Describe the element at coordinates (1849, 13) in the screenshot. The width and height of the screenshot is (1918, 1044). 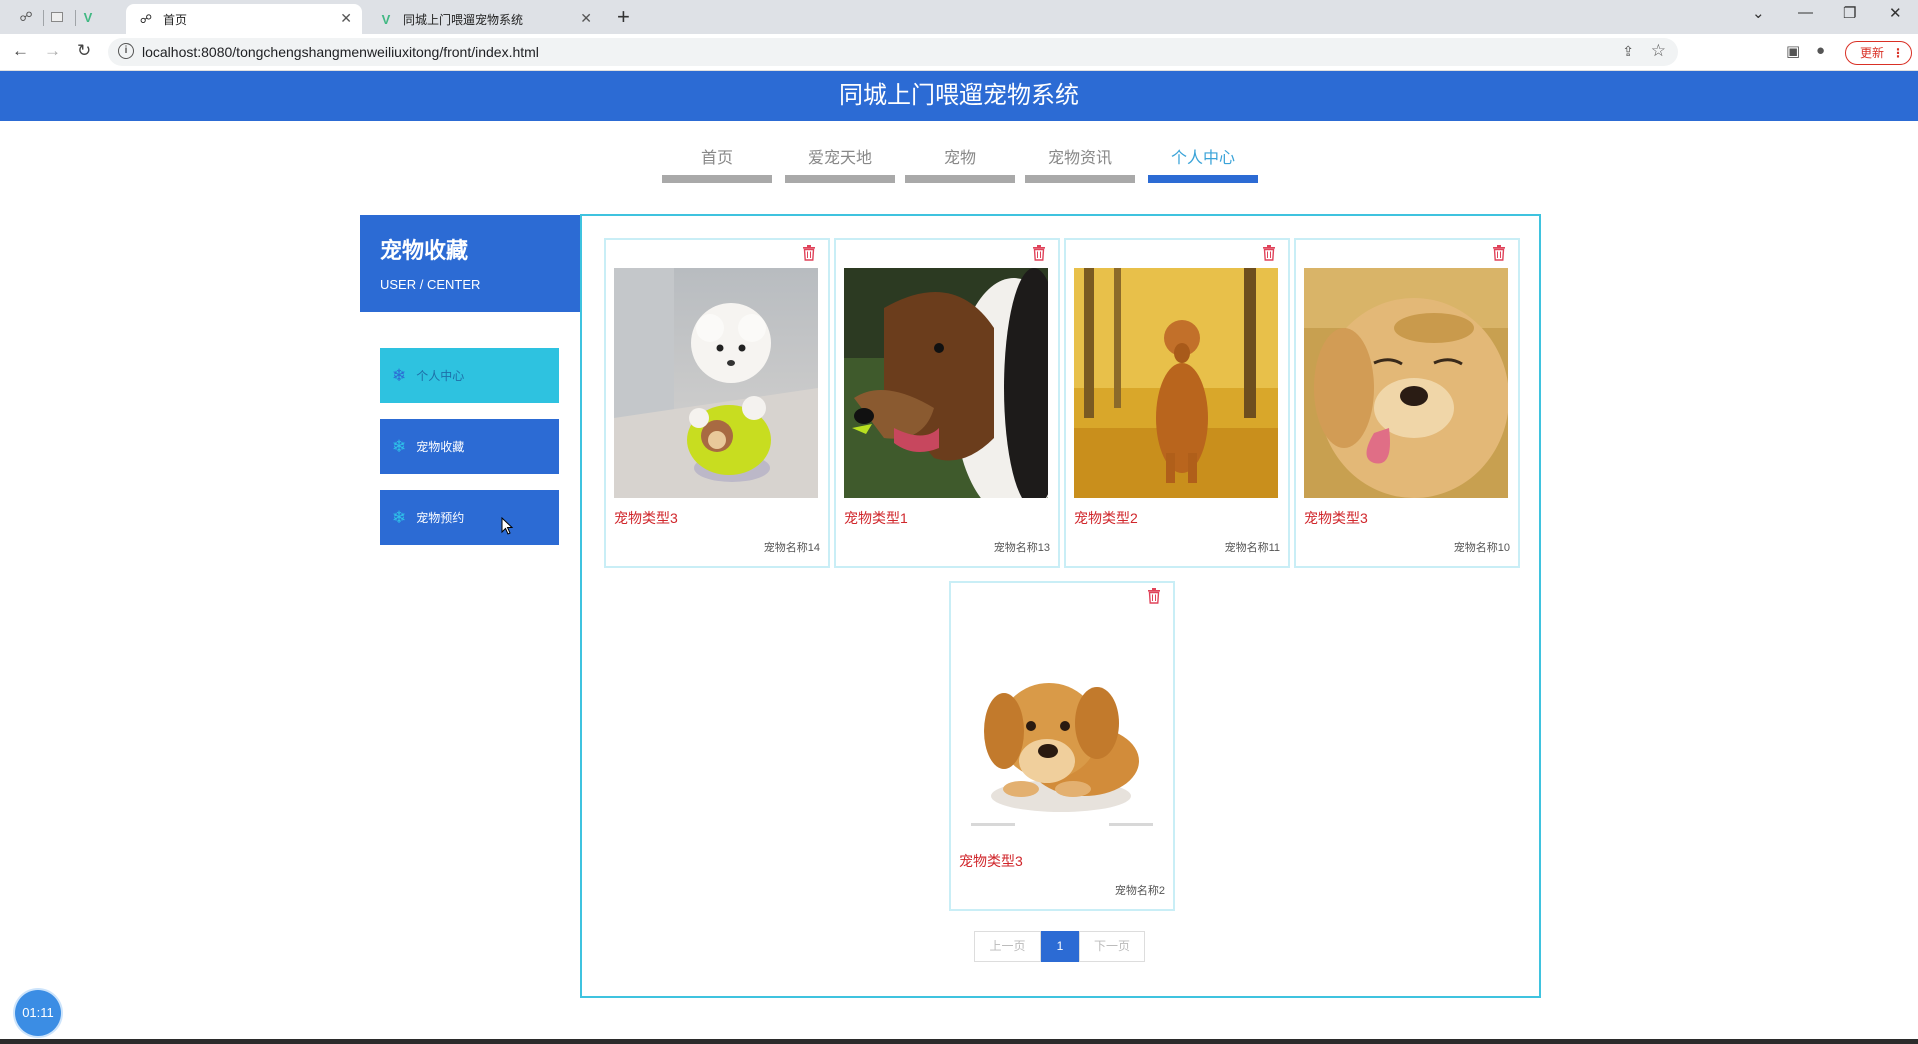
I see `restore-icon: ❐` at that location.